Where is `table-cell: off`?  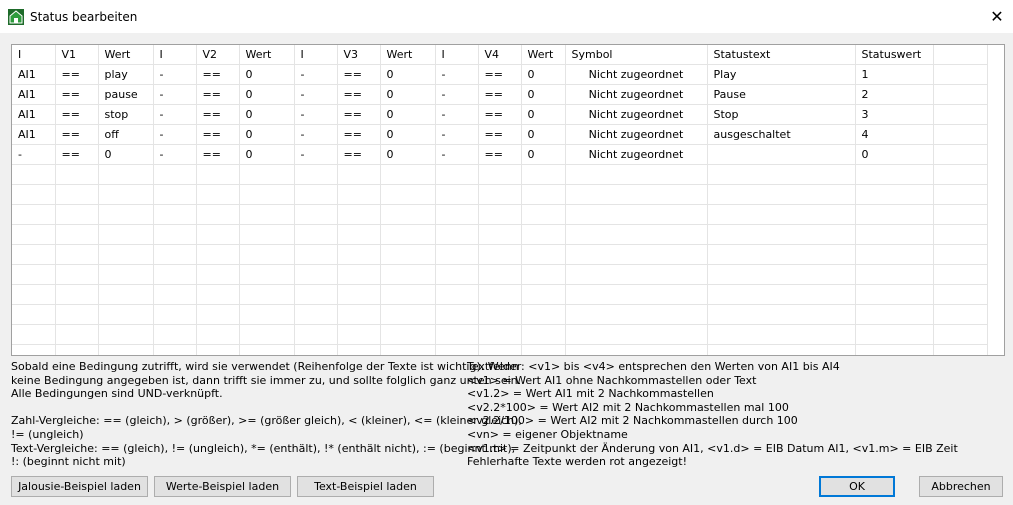 table-cell: off is located at coordinates (126, 134).